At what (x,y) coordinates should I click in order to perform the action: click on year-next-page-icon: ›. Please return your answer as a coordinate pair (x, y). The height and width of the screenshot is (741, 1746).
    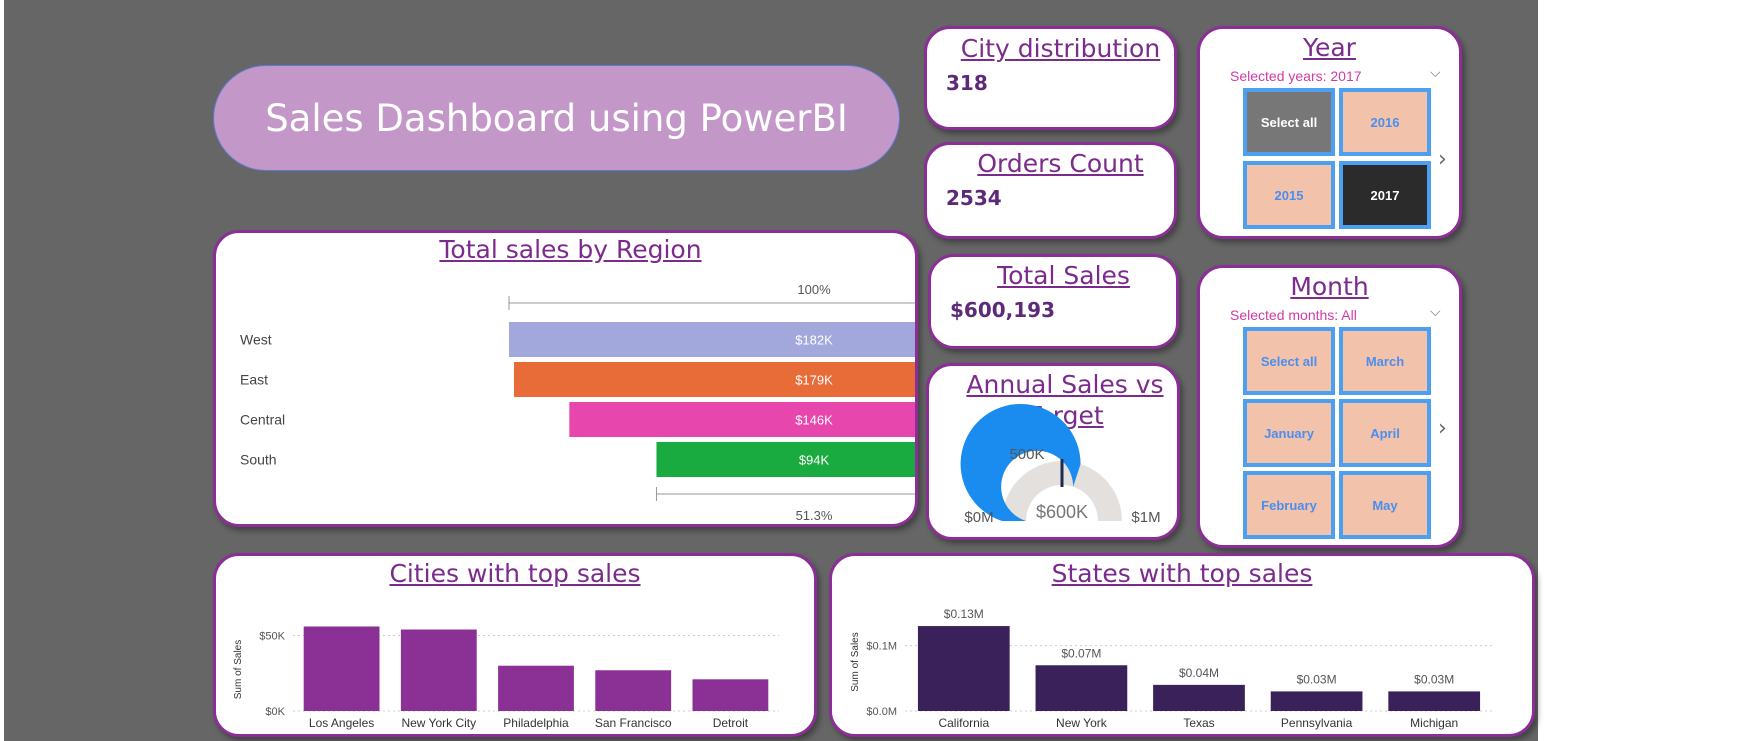
    Looking at the image, I should click on (1442, 159).